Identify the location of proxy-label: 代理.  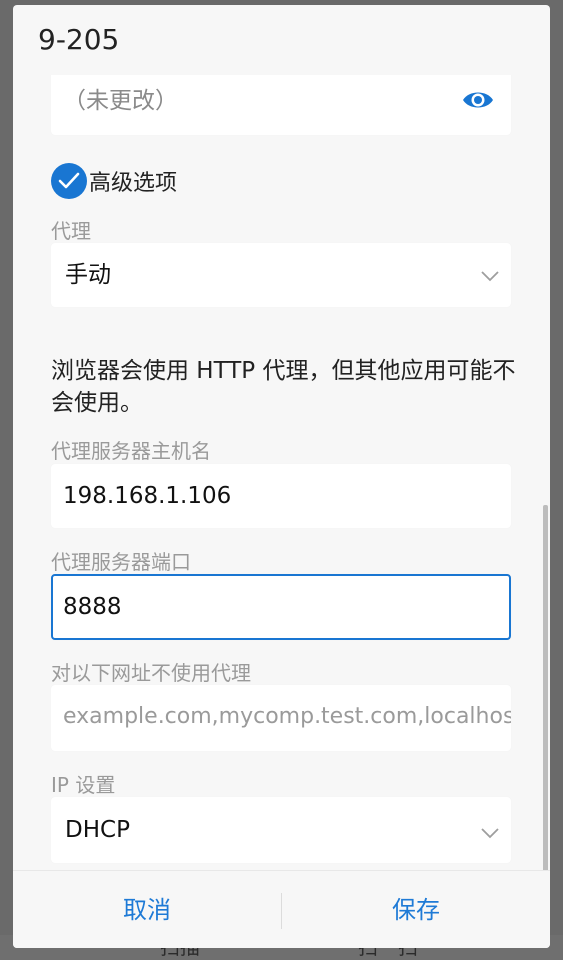
(71, 231).